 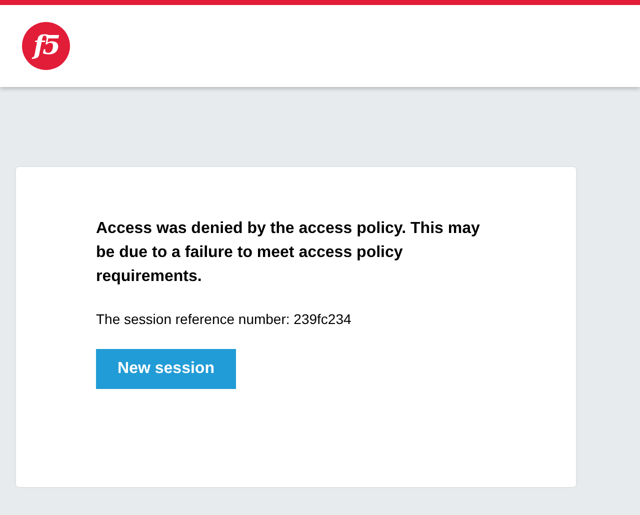 What do you see at coordinates (288, 253) in the screenshot?
I see `denied-message: Access was denied by the access policy. This may be due to a failure to meet access policy requirements.` at bounding box center [288, 253].